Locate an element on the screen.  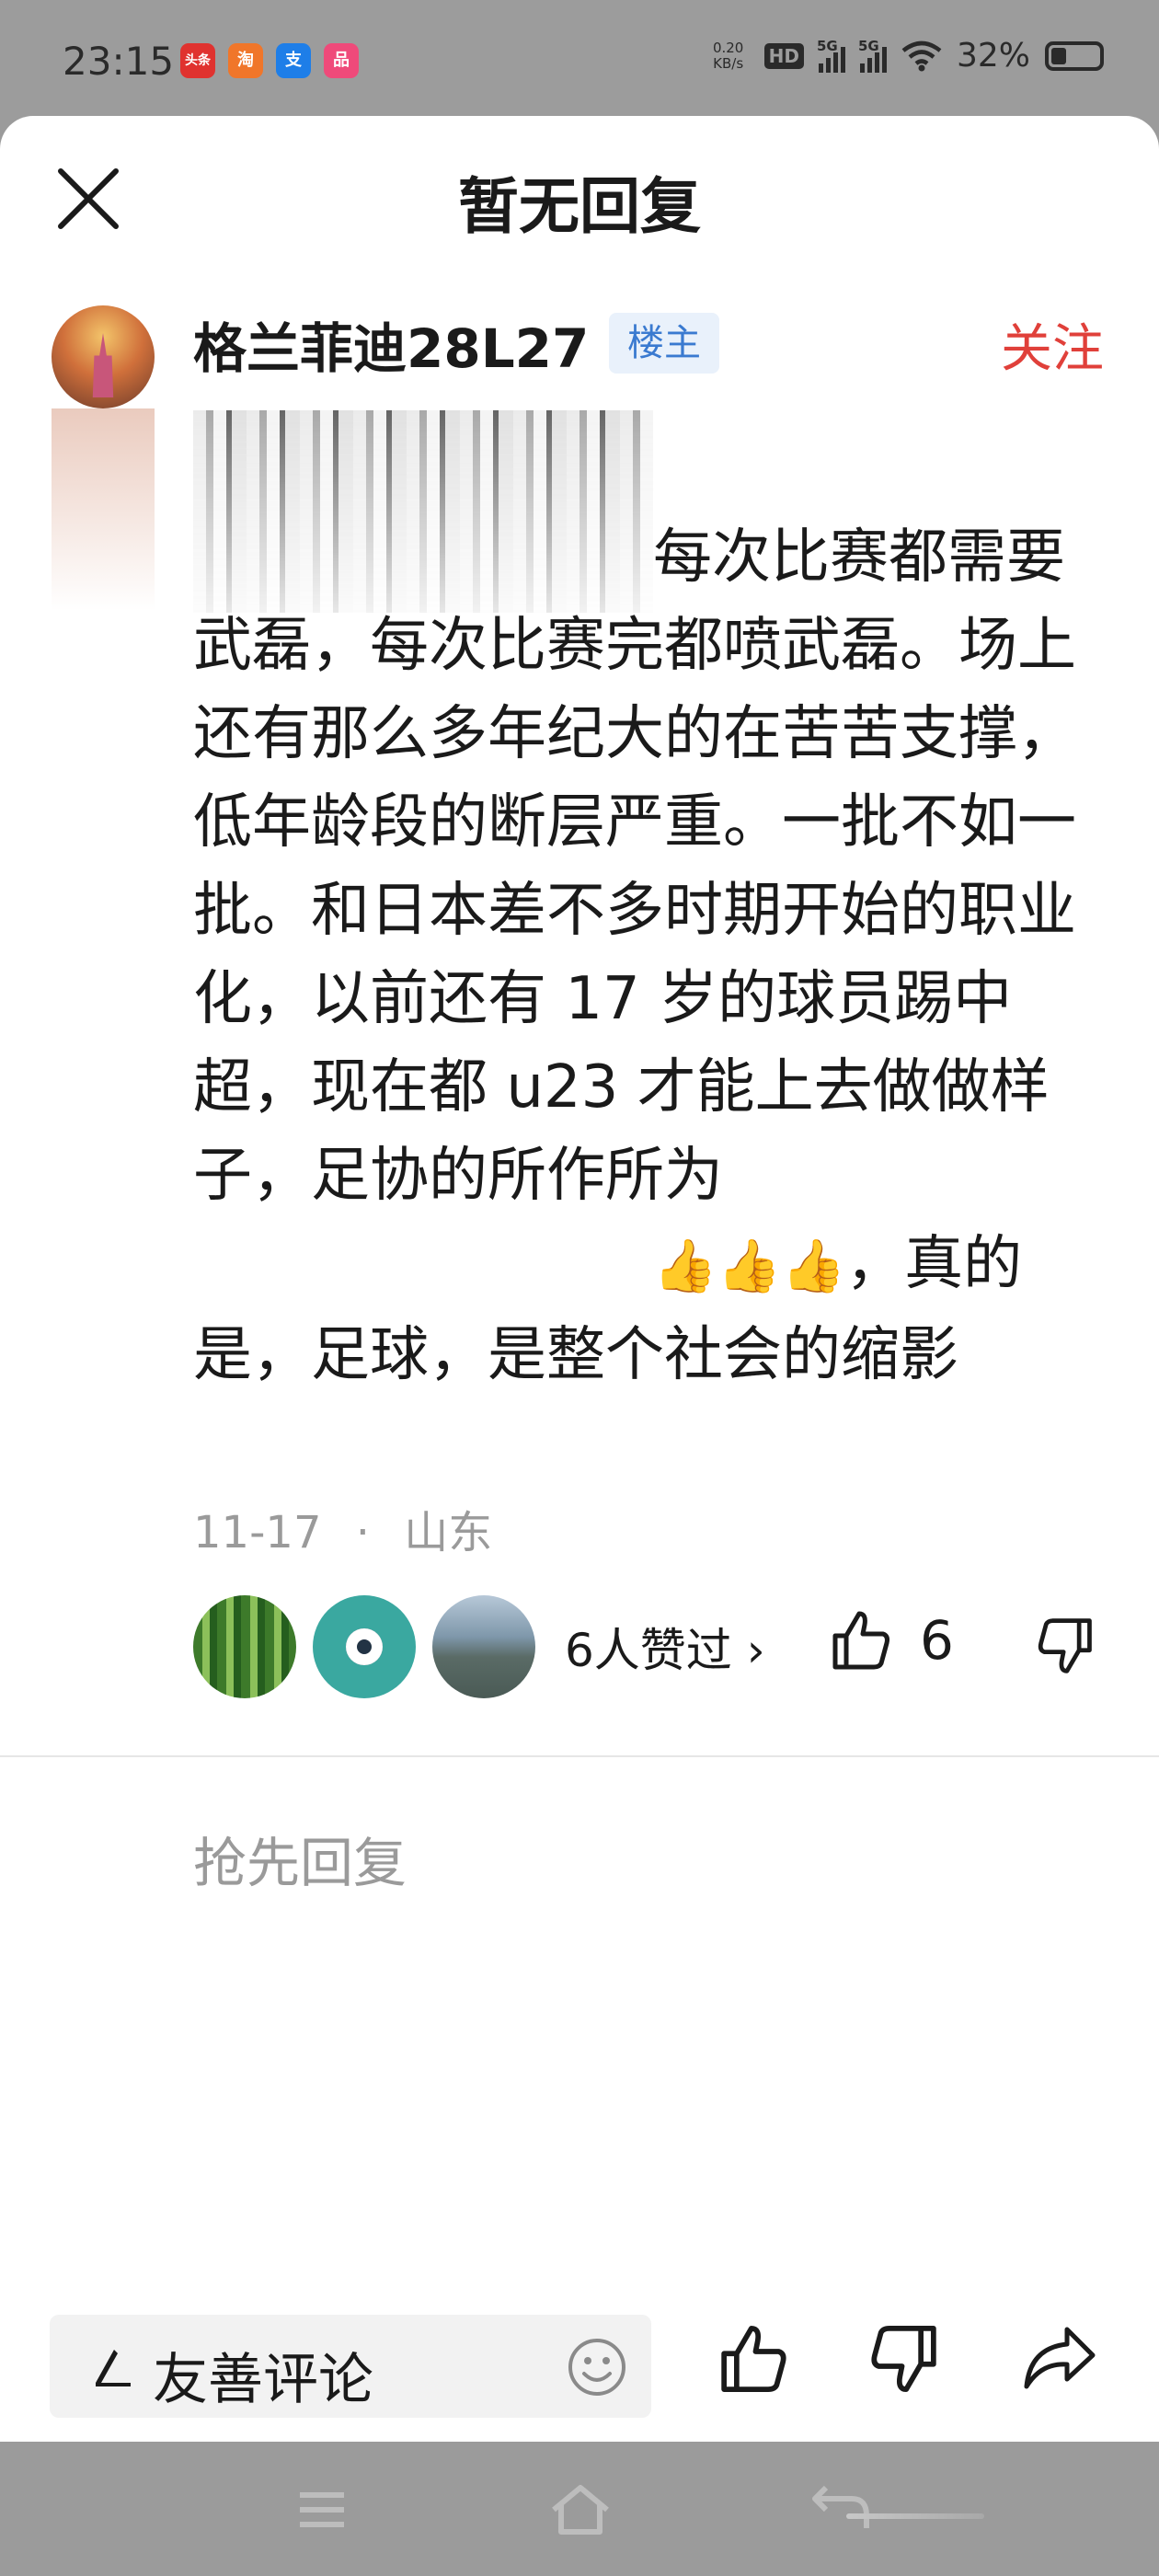
system-nav-bar is located at coordinates (579, 2509).